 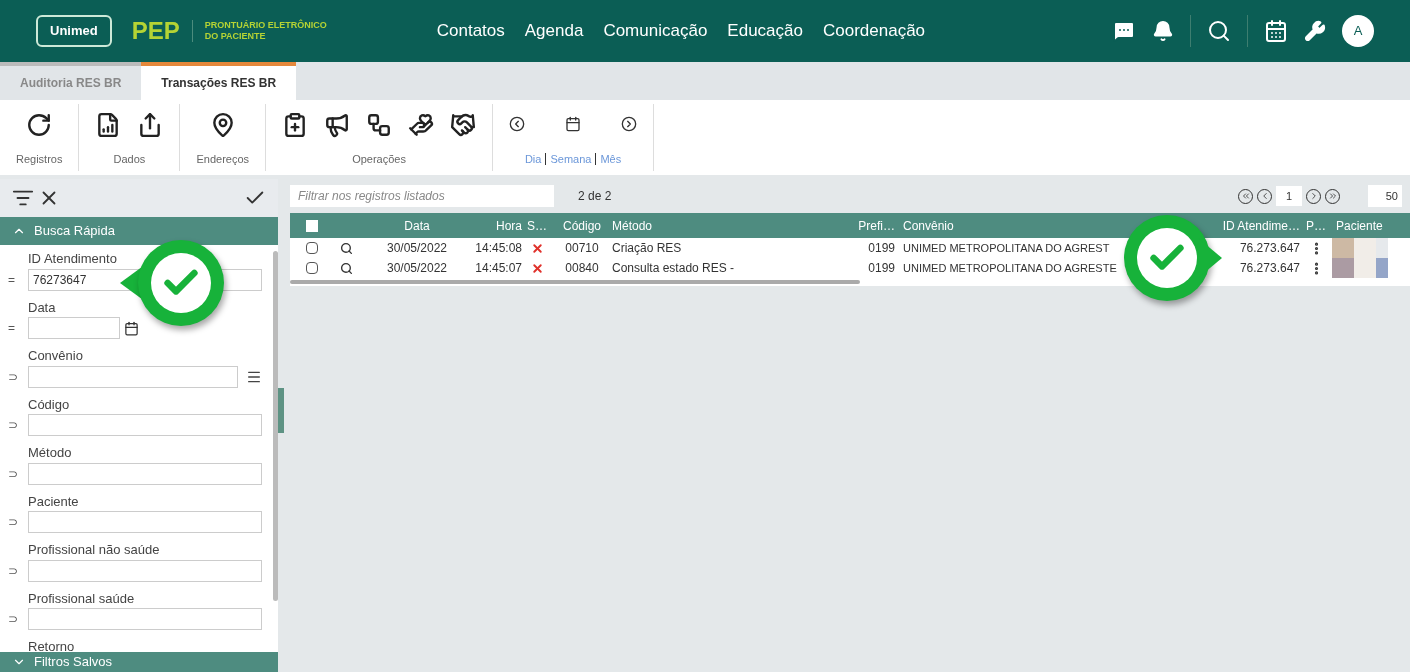 I want to click on app-subtitle: PRONTUÁRIO ELETRÔNICO, so click(x=265, y=25).